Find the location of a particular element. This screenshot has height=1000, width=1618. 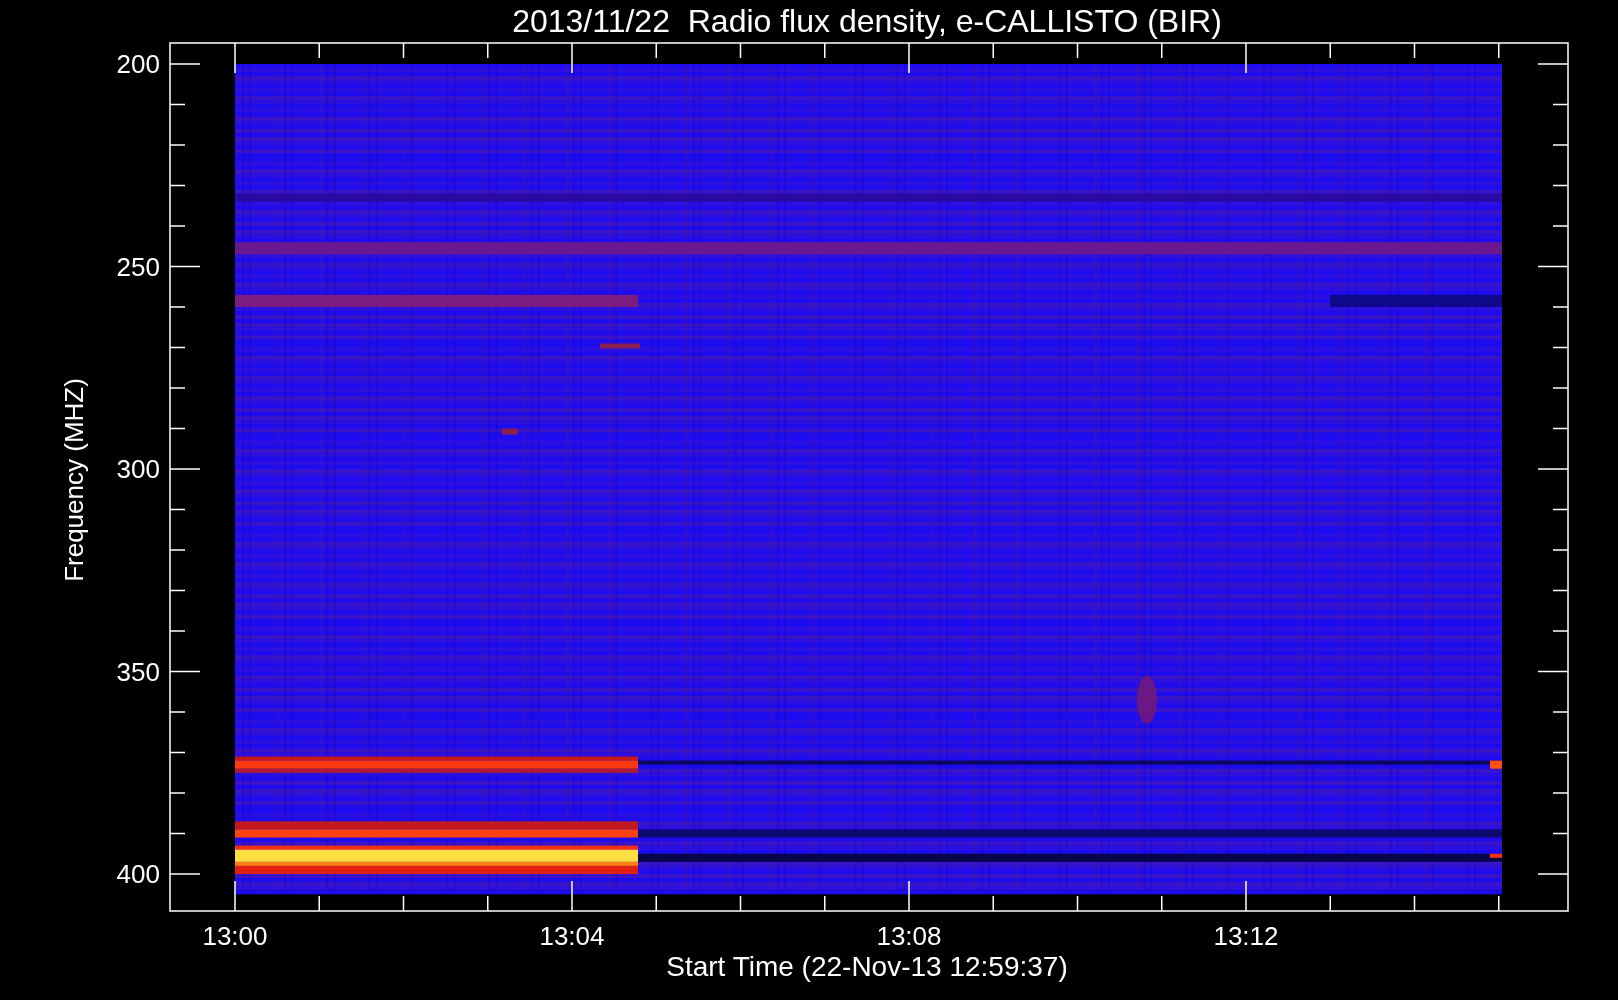

y-tick-label: 300 is located at coordinates (138, 469).